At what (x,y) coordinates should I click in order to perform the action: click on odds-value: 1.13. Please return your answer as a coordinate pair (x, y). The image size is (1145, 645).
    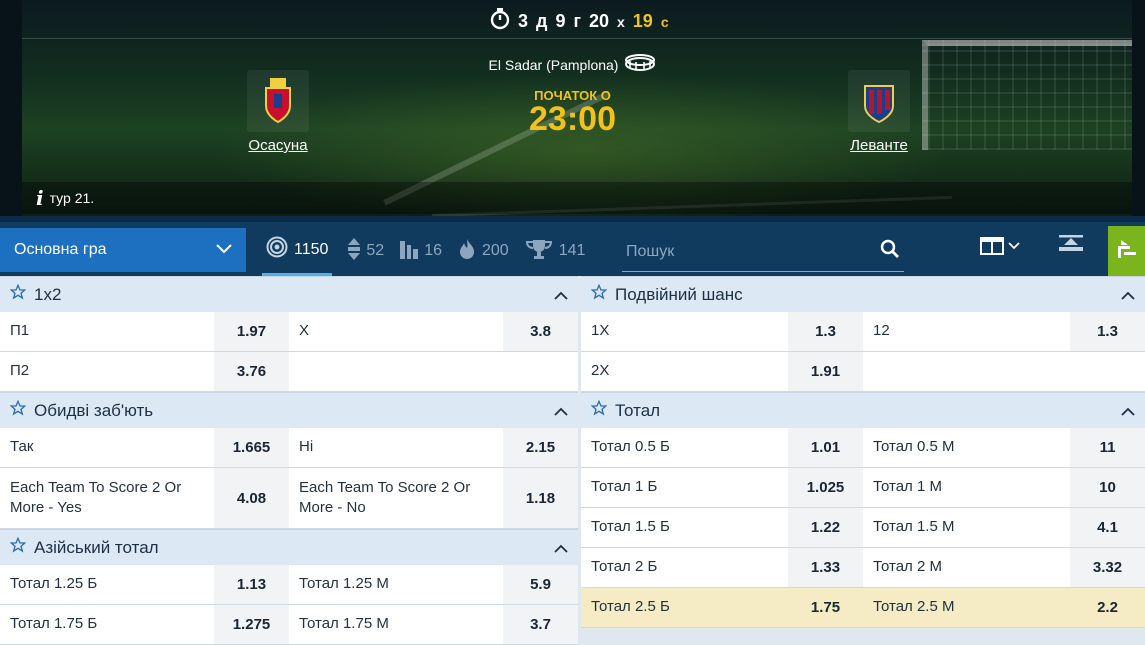
    Looking at the image, I should click on (251, 584).